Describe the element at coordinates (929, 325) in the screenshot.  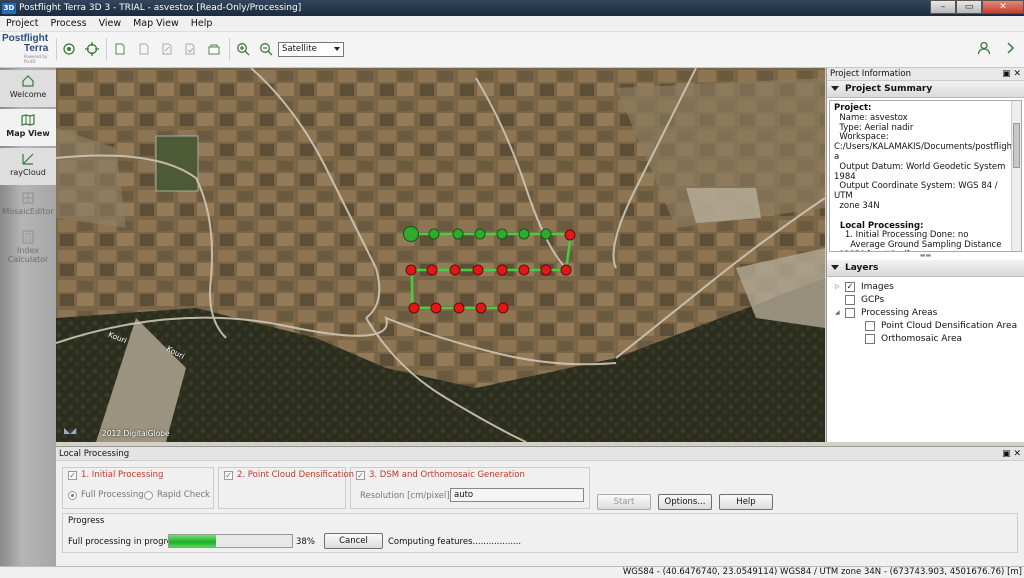
I see `layer-item: Point Cloud Densification Area` at that location.